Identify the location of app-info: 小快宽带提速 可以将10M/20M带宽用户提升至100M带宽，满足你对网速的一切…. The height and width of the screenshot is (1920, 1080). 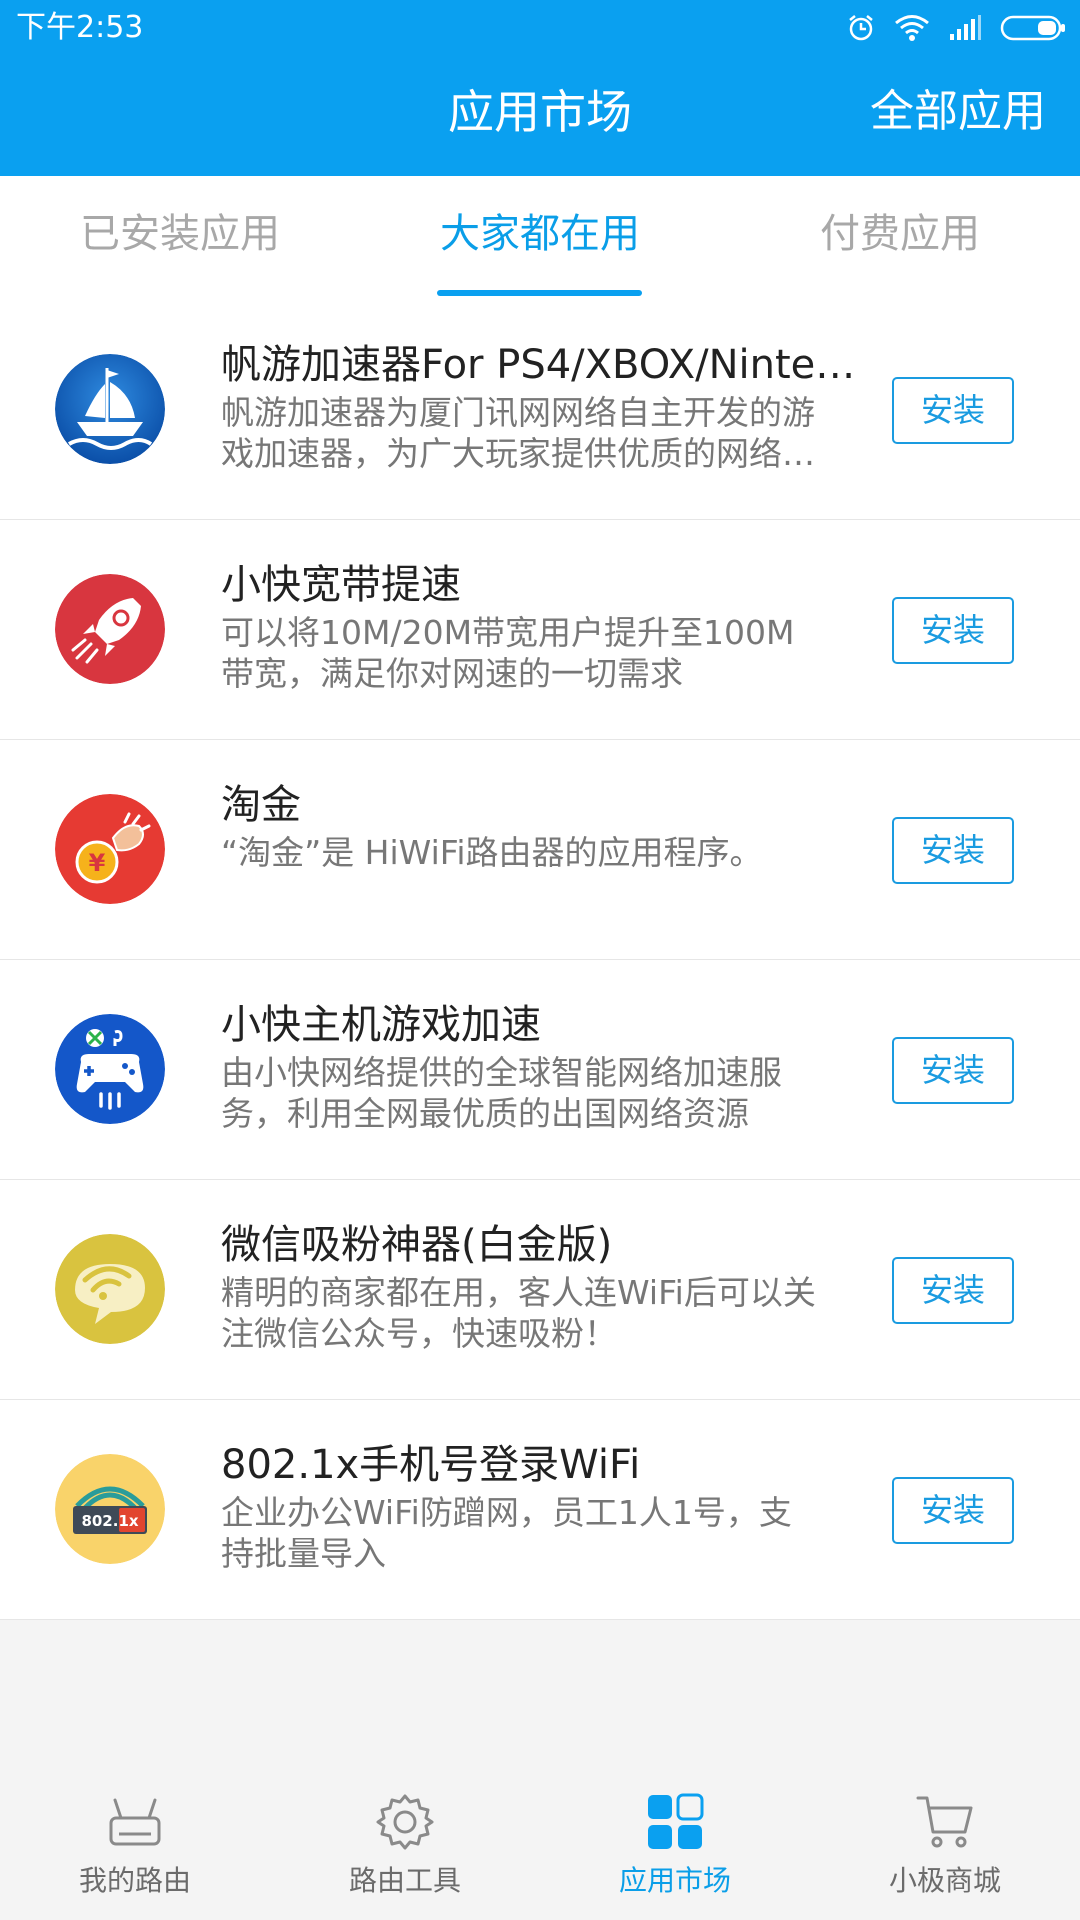
(541, 626).